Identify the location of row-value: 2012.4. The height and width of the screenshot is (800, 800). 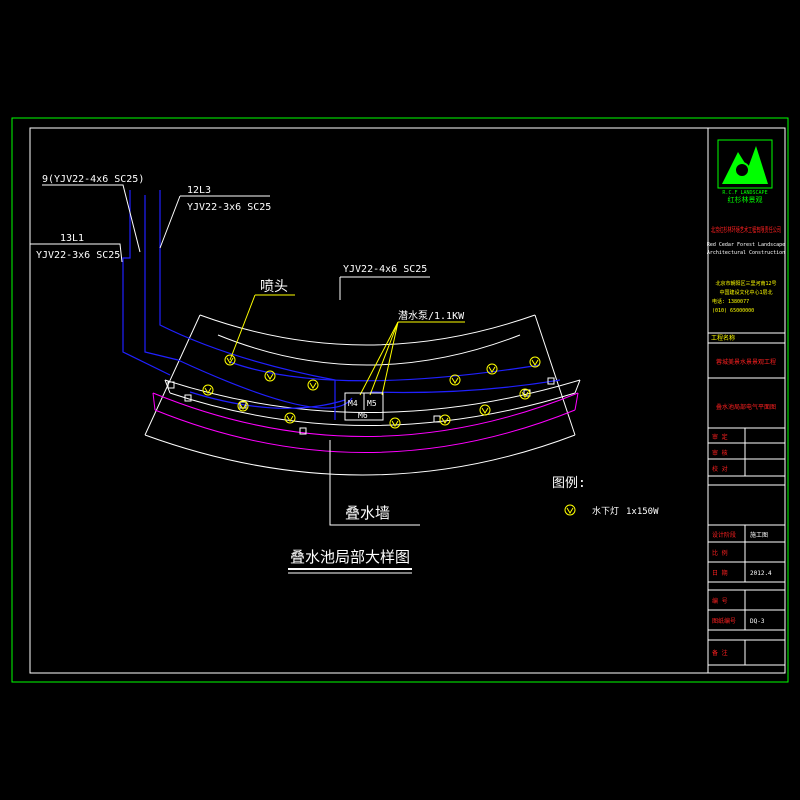
(761, 573).